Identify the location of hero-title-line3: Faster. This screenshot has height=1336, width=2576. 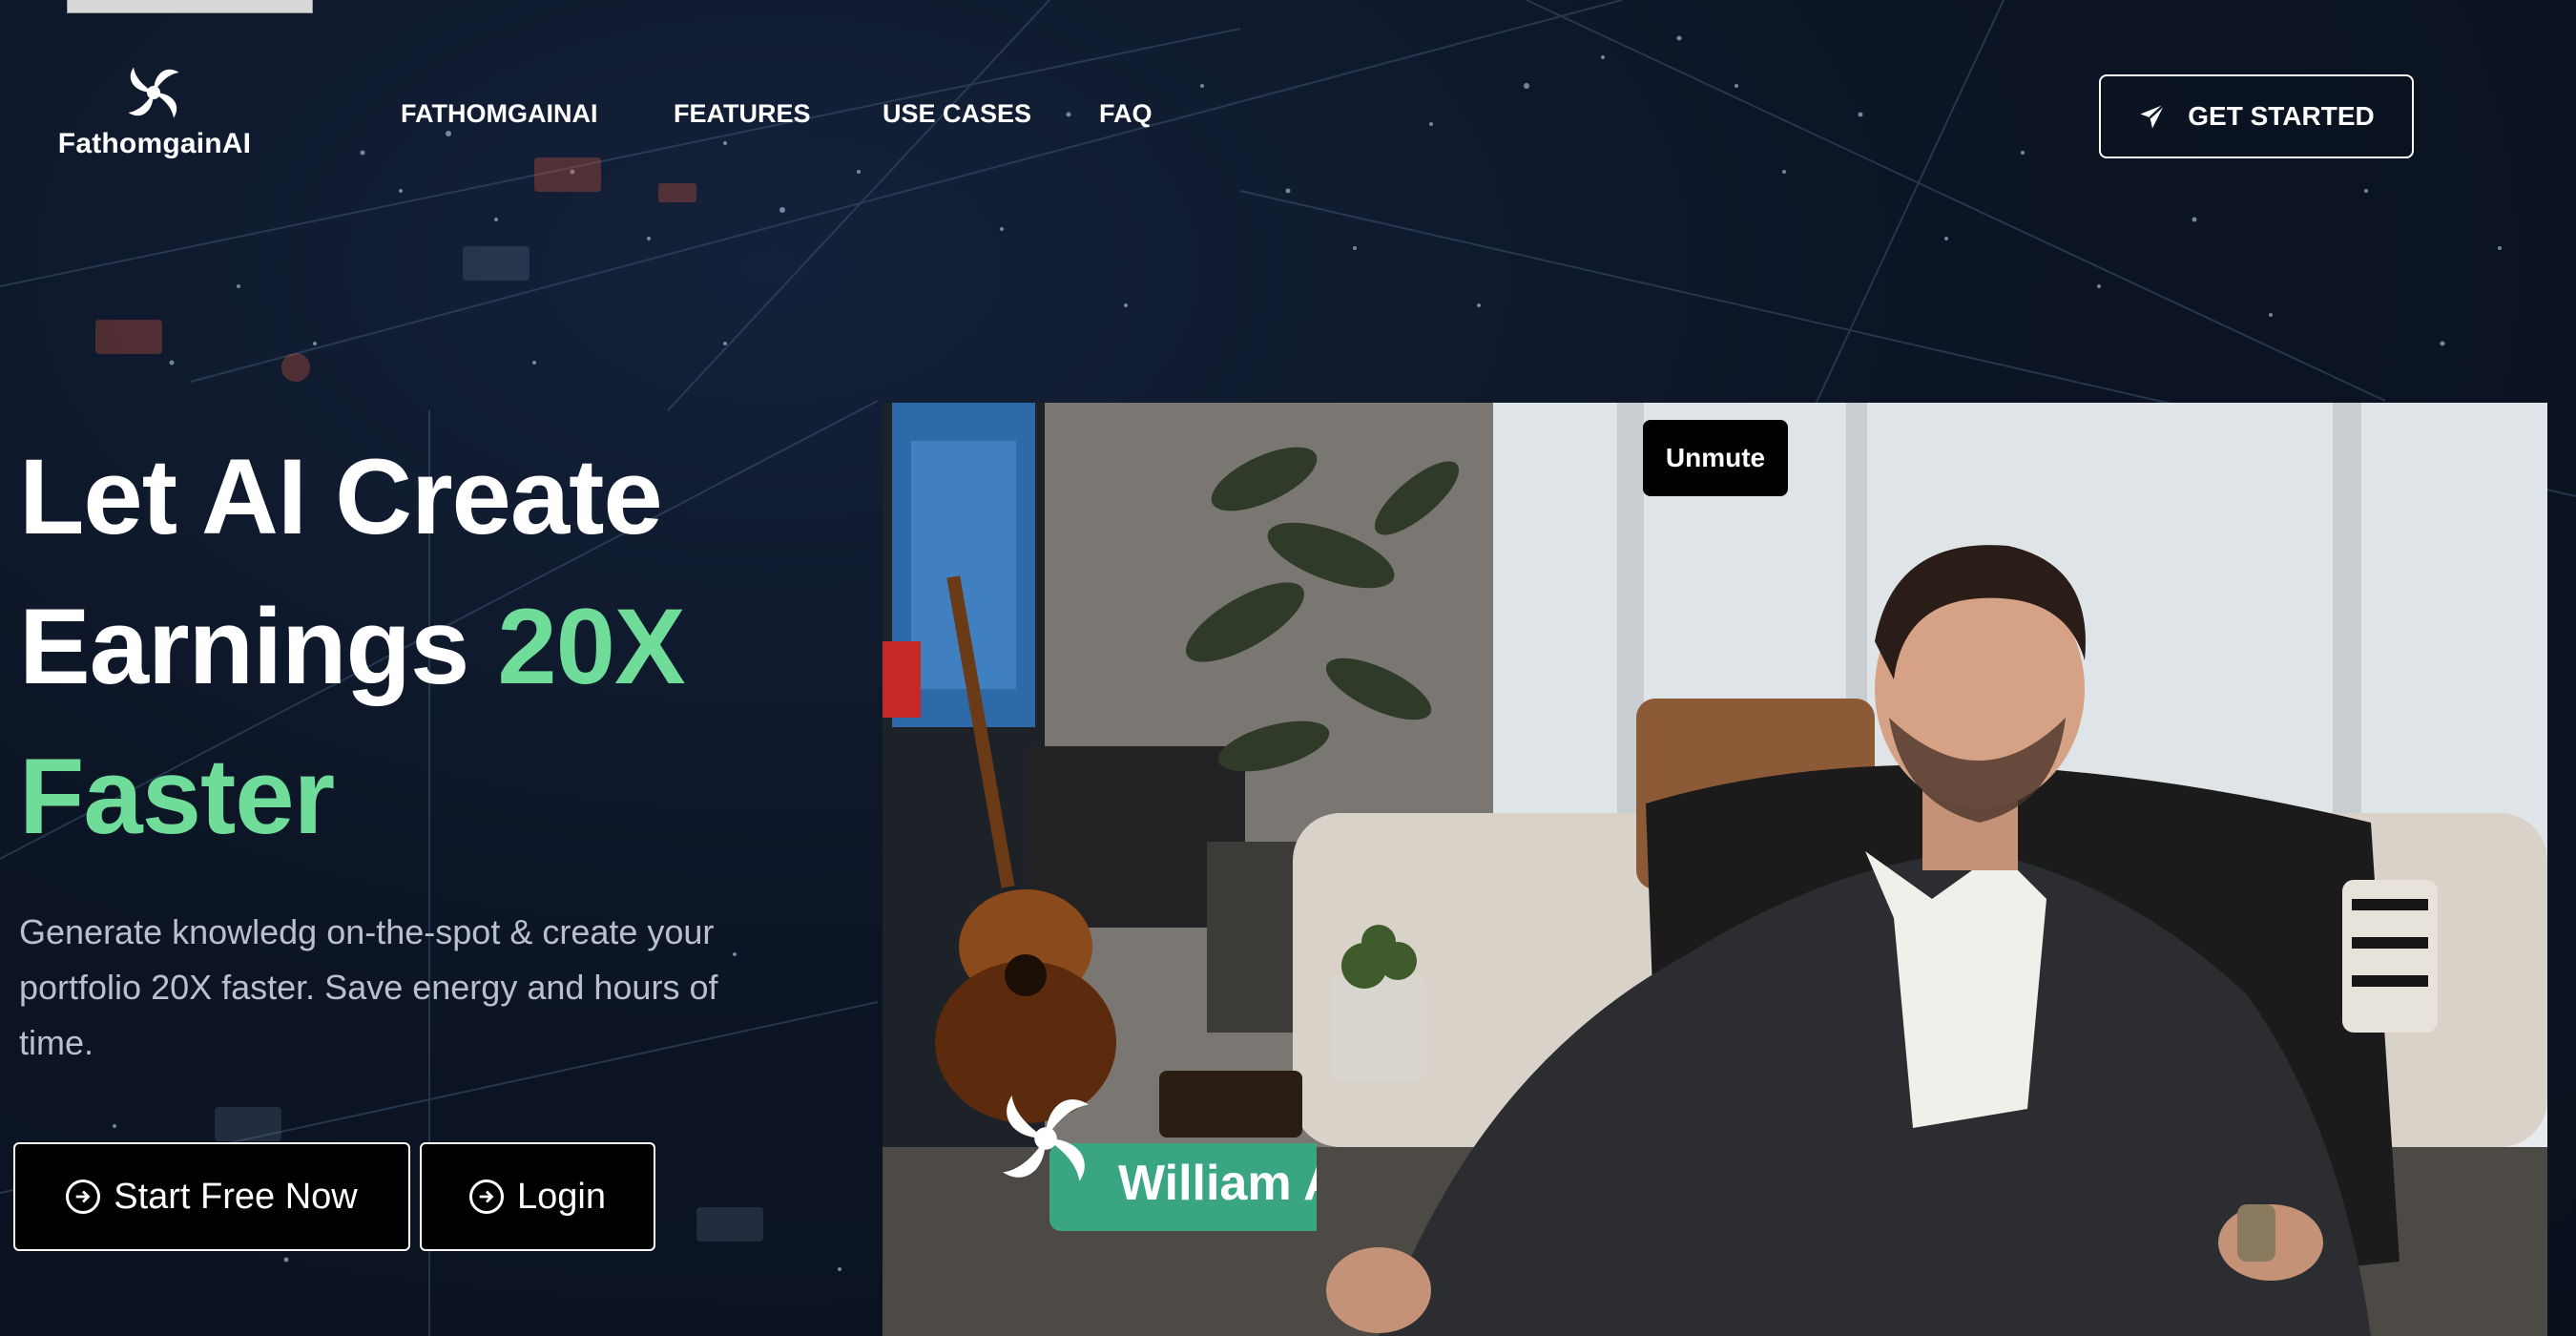
(177, 796).